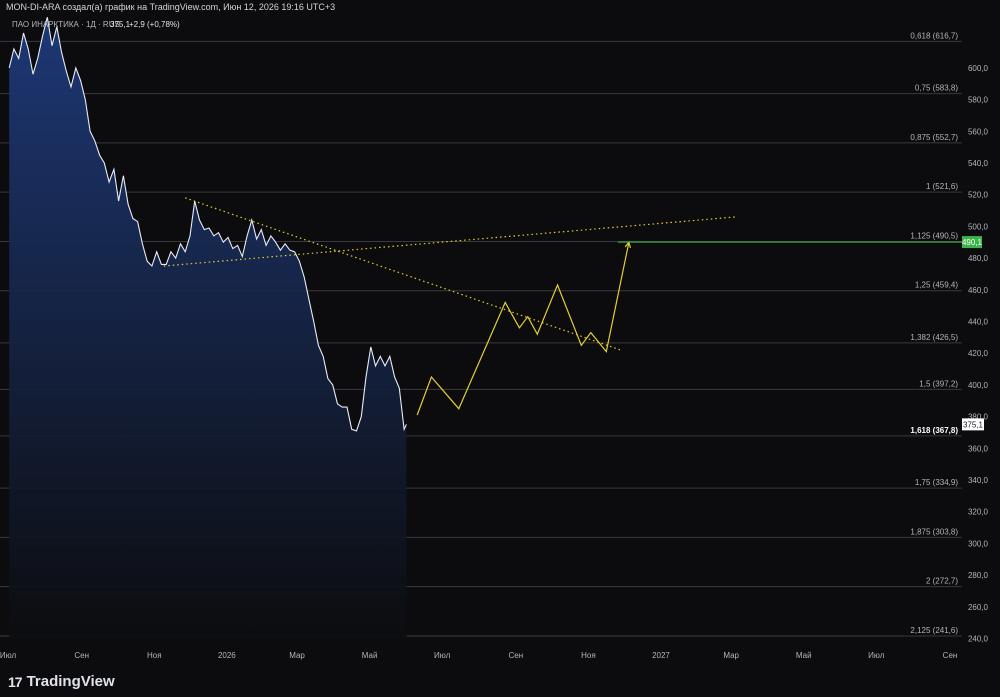 Image resolution: width=1000 pixels, height=697 pixels. Describe the element at coordinates (978, 575) in the screenshot. I see `y-tick-label: 280,0` at that location.